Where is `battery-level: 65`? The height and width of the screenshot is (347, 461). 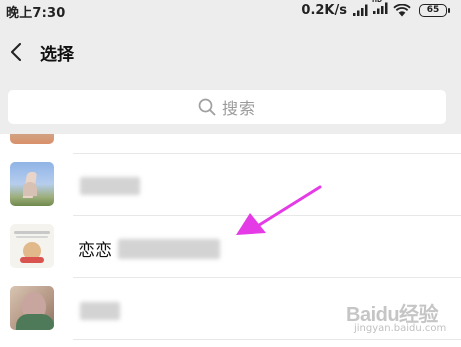
battery-level: 65 is located at coordinates (433, 9).